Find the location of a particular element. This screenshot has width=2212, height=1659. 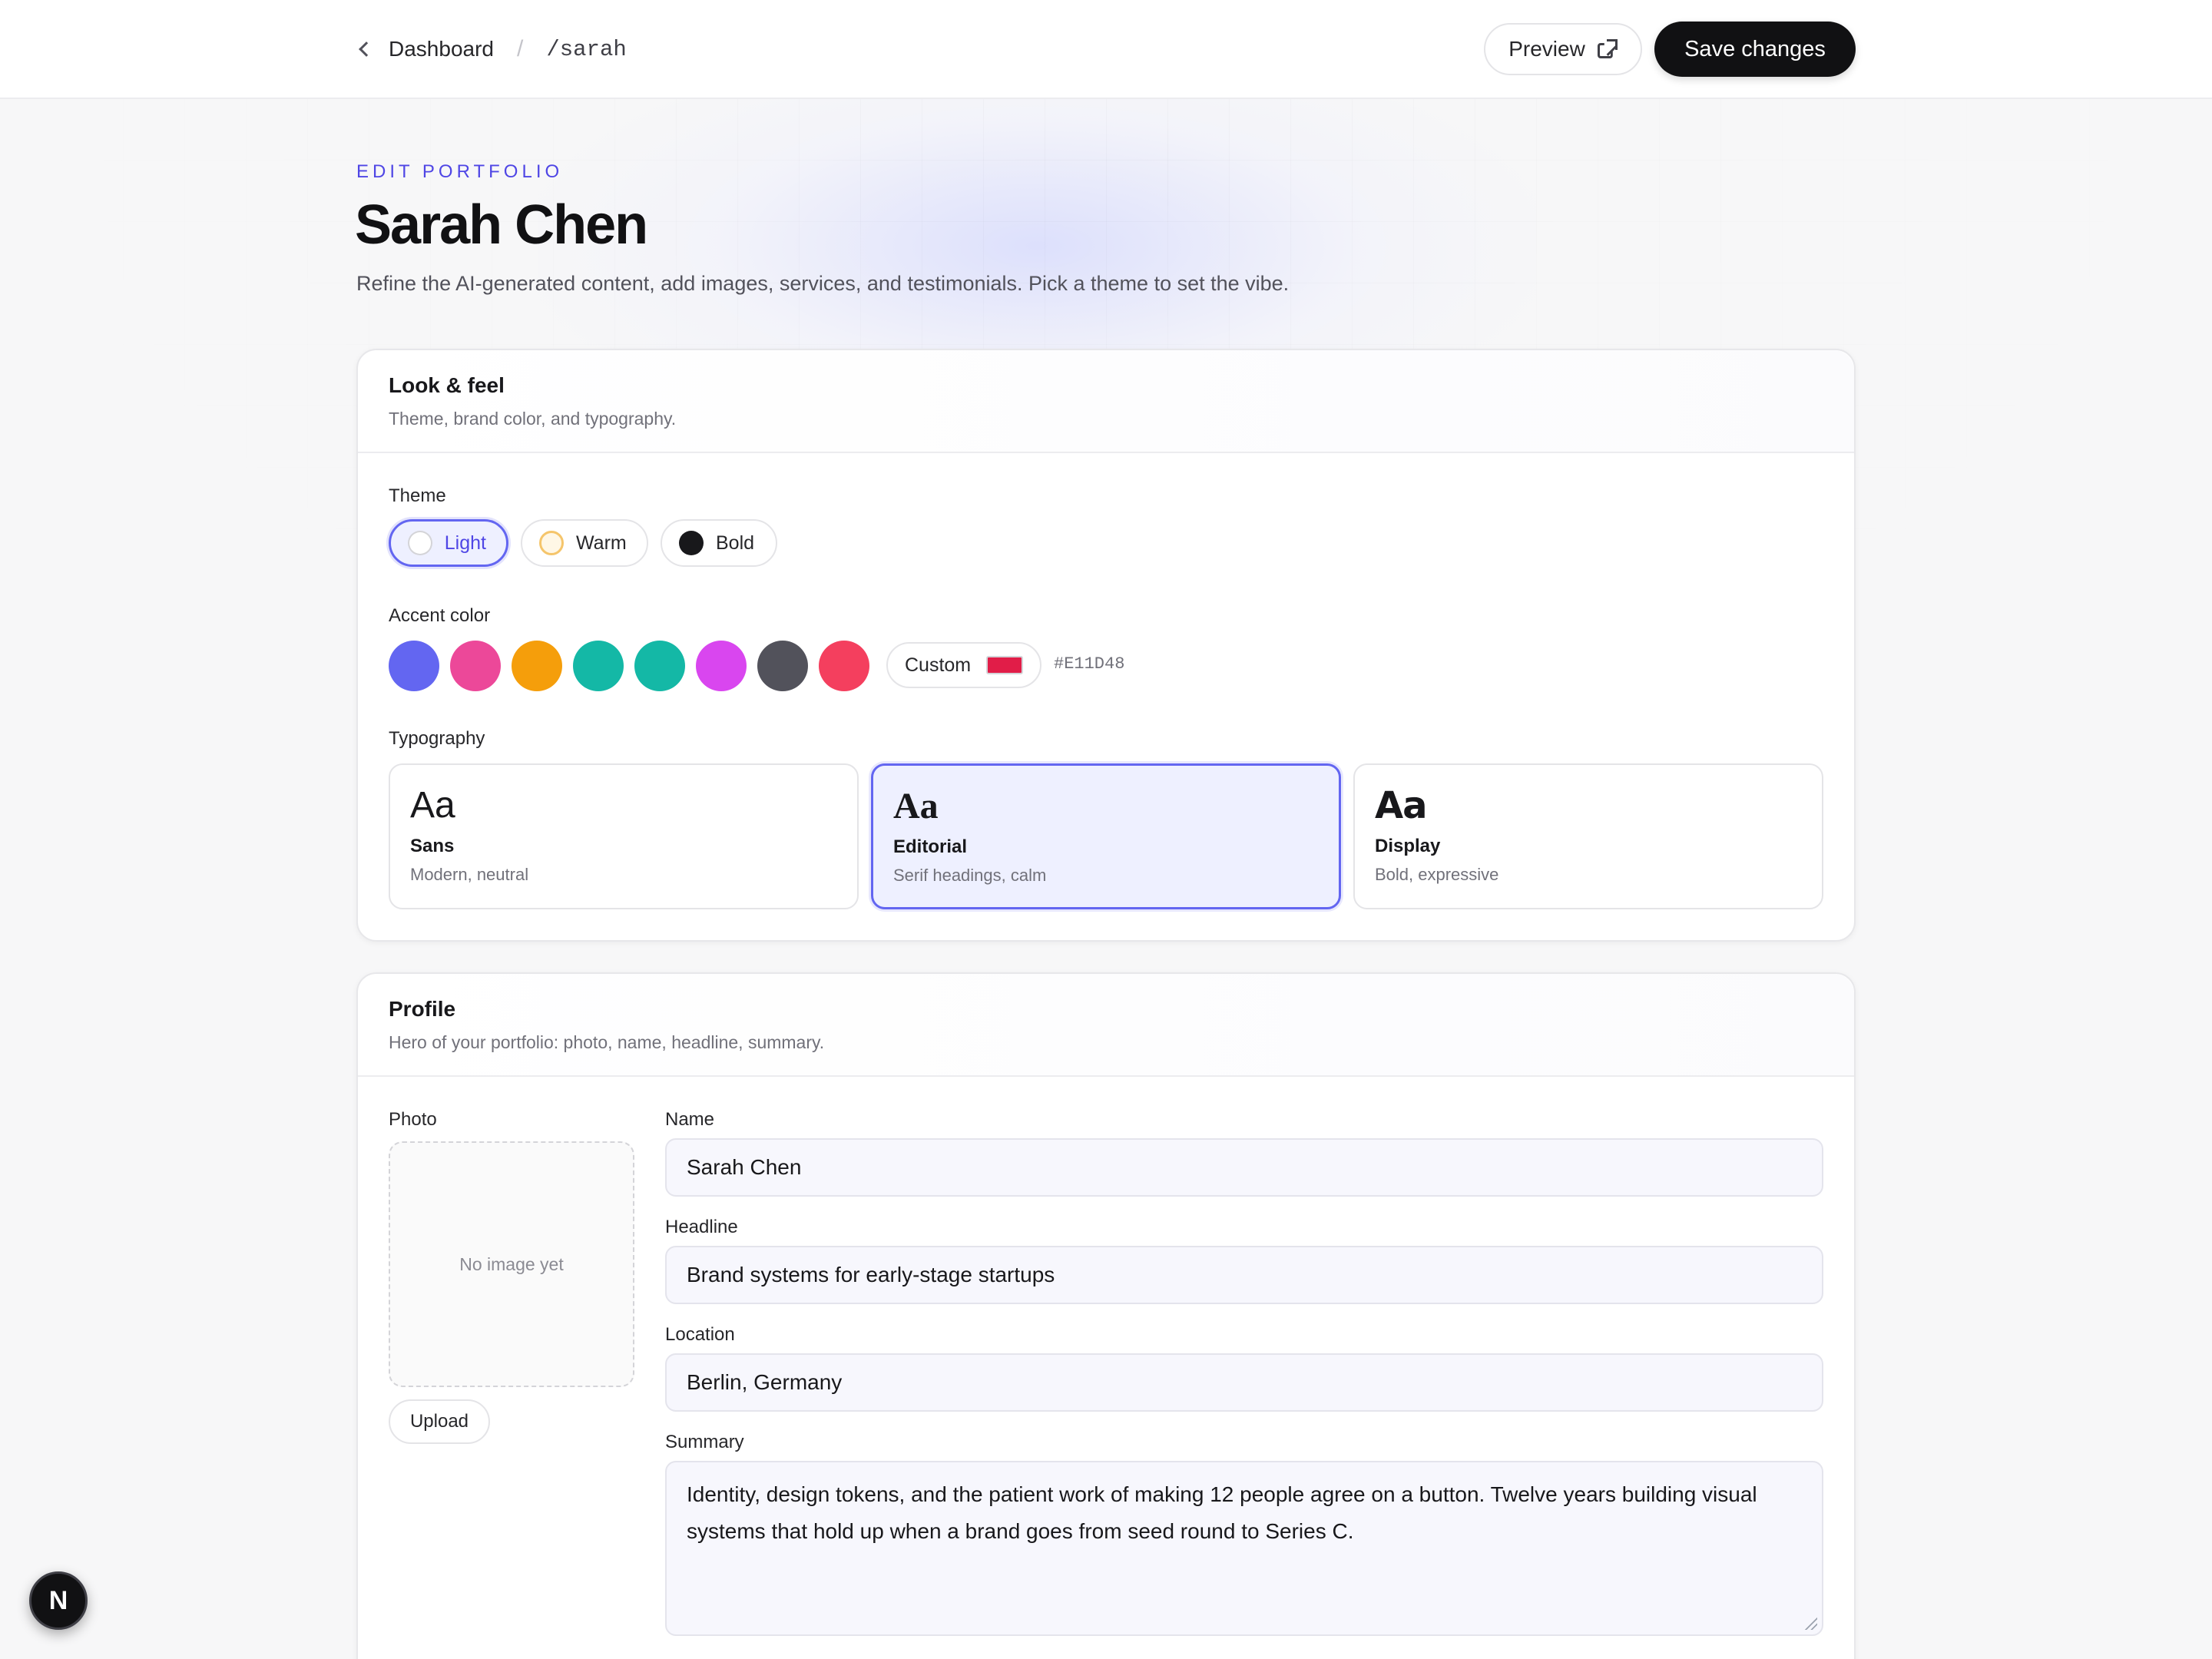

theme-option-bold: Bold is located at coordinates (719, 543).